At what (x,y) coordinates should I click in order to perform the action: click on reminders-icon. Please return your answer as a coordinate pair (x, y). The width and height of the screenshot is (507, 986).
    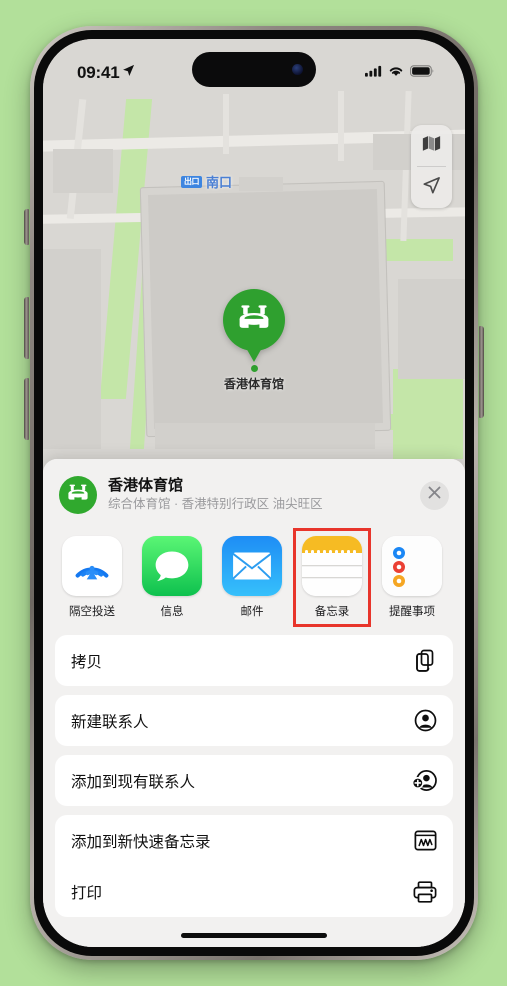
    Looking at the image, I should click on (412, 566).